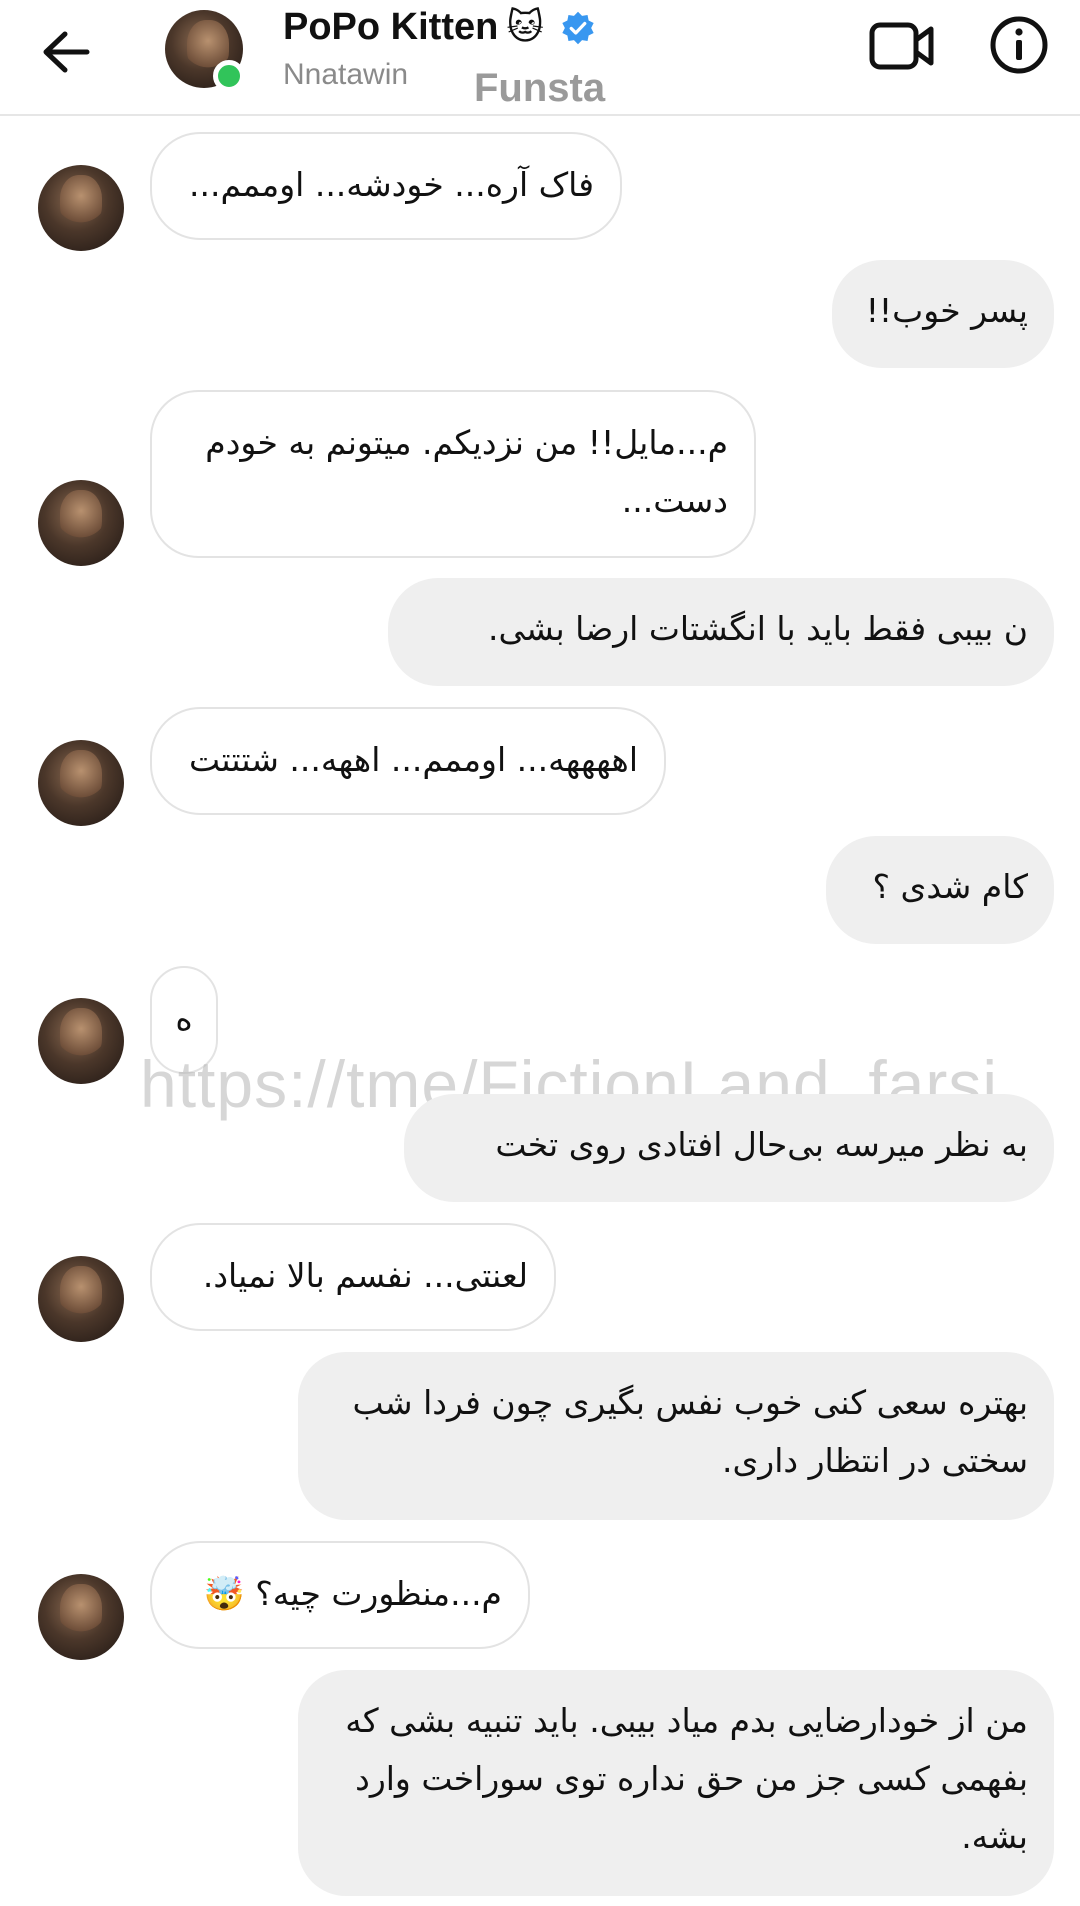  What do you see at coordinates (578, 27) in the screenshot?
I see `verified-badge-icon` at bounding box center [578, 27].